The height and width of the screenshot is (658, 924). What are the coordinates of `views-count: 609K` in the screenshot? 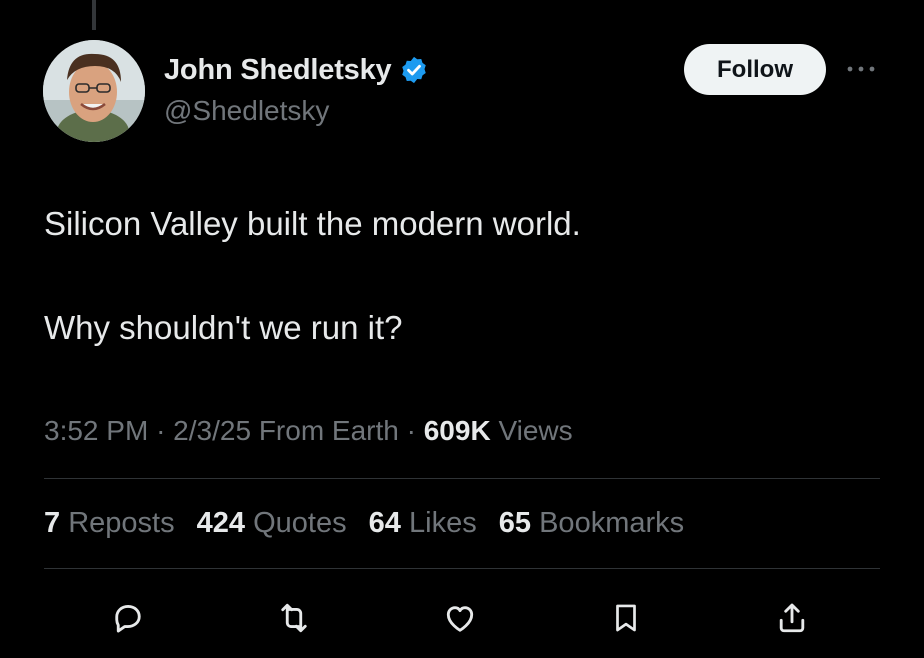 It's located at (457, 430).